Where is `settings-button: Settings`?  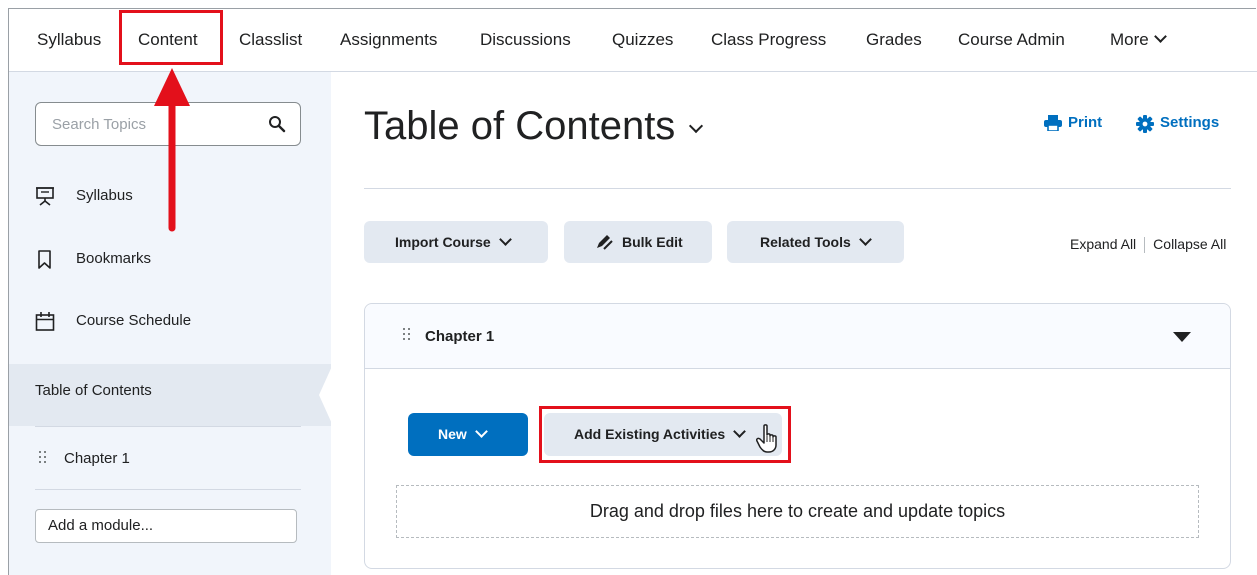 settings-button: Settings is located at coordinates (1178, 124).